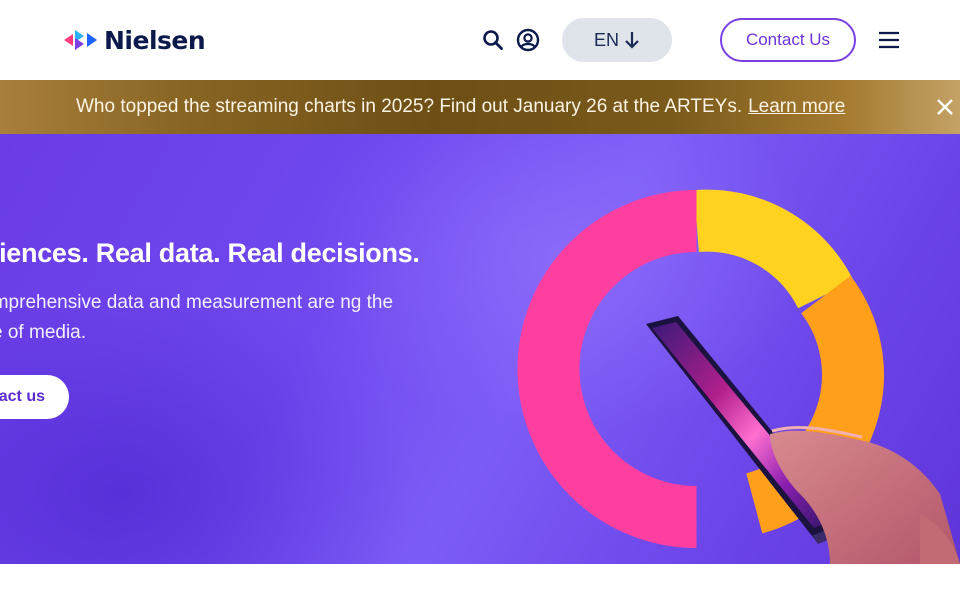 The image size is (960, 600). I want to click on hero-title: audiences. Real data. Real decisions., so click(210, 253).